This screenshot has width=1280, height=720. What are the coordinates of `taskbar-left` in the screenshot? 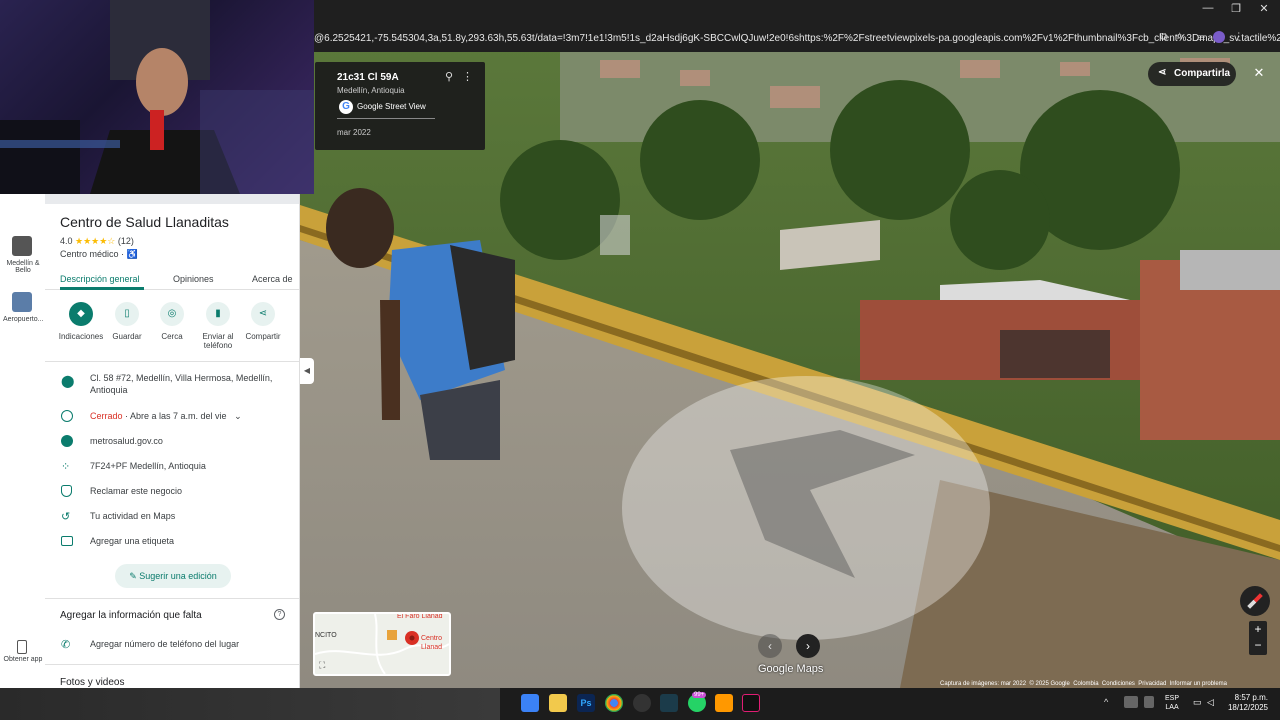 It's located at (250, 704).